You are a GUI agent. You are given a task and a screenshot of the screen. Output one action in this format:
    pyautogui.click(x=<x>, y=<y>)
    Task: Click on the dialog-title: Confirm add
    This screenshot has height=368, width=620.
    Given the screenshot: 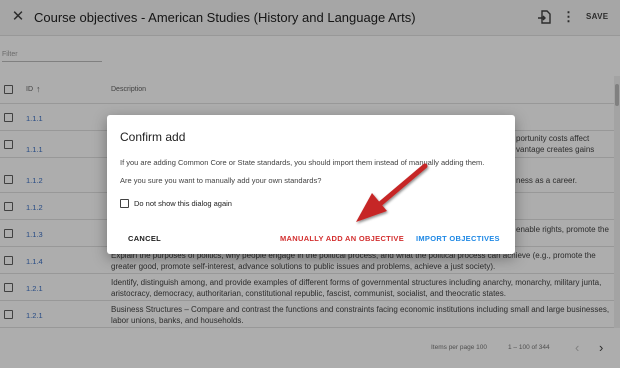 What is the action you would take?
    pyautogui.click(x=153, y=137)
    